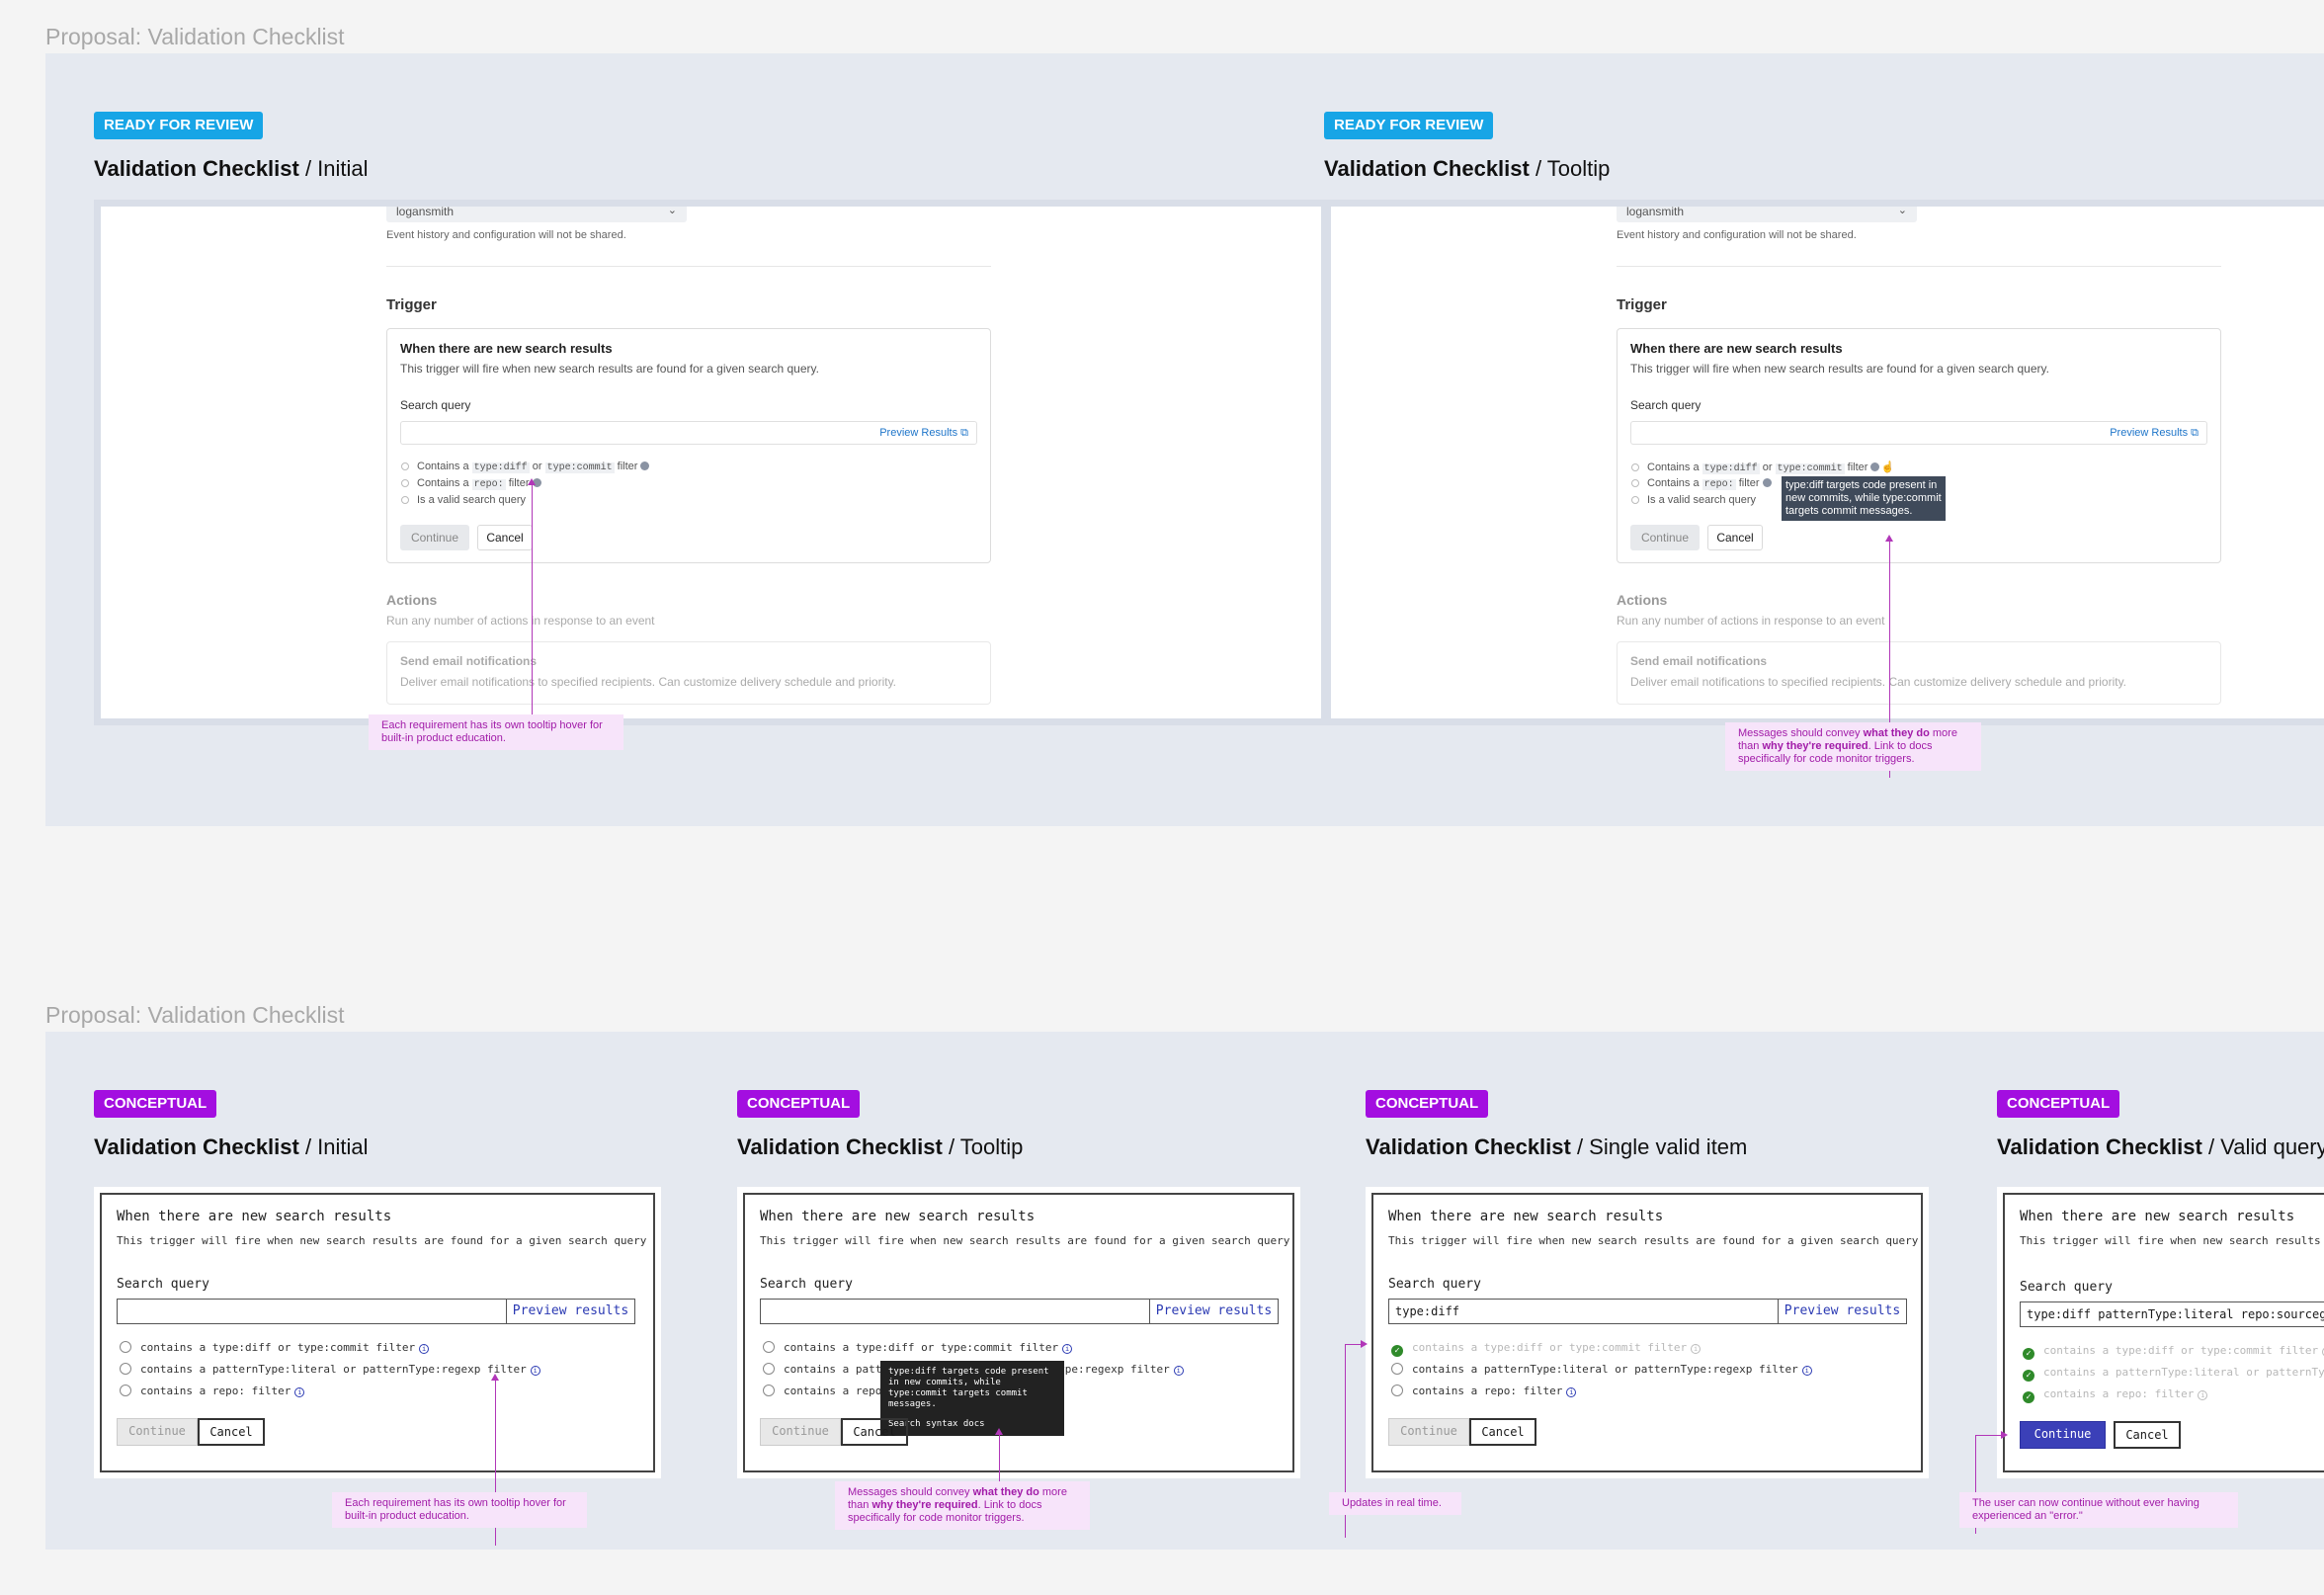 This screenshot has width=2324, height=1595. What do you see at coordinates (1693, 500) in the screenshot?
I see `requirement-item: Is a valid search query` at bounding box center [1693, 500].